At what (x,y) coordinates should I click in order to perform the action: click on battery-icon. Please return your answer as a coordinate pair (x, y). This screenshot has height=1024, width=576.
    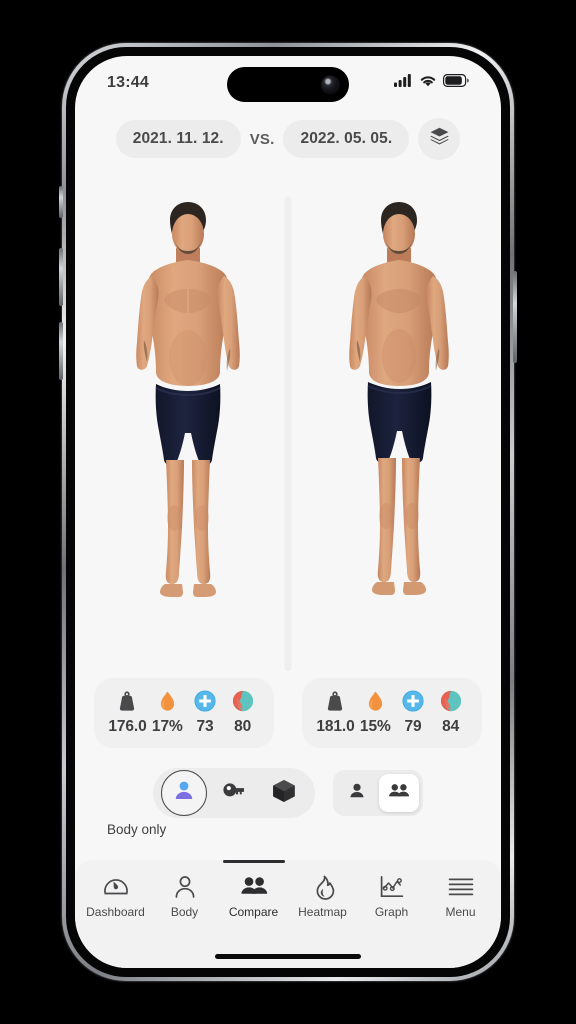
    Looking at the image, I should click on (456, 83).